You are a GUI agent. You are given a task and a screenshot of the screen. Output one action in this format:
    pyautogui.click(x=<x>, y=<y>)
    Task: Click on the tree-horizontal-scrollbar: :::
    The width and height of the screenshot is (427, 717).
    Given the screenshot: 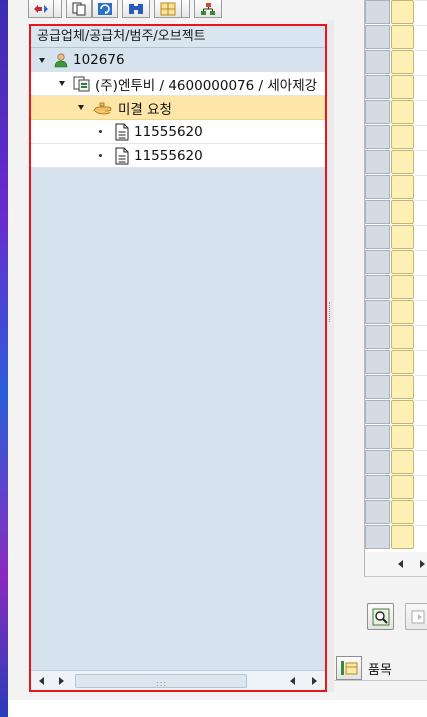 What is the action you would take?
    pyautogui.click(x=178, y=680)
    